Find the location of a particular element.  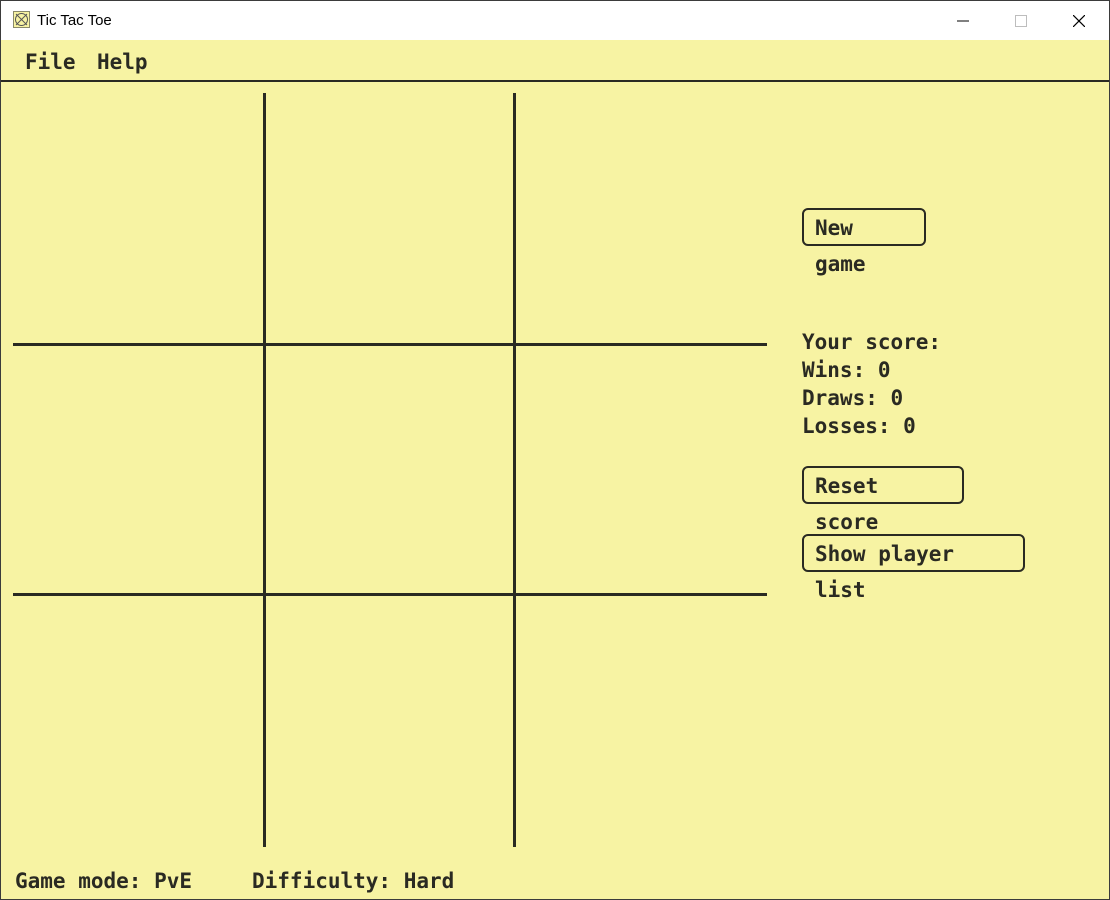

tic-tac-toe-app-icon is located at coordinates (21, 19).